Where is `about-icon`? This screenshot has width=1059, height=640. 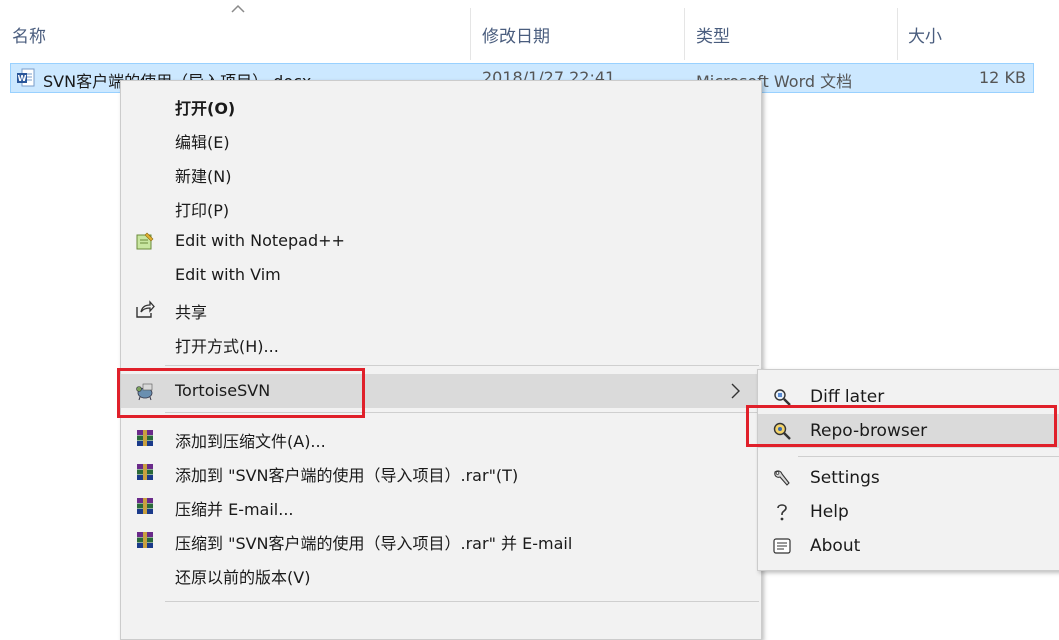
about-icon is located at coordinates (782, 546).